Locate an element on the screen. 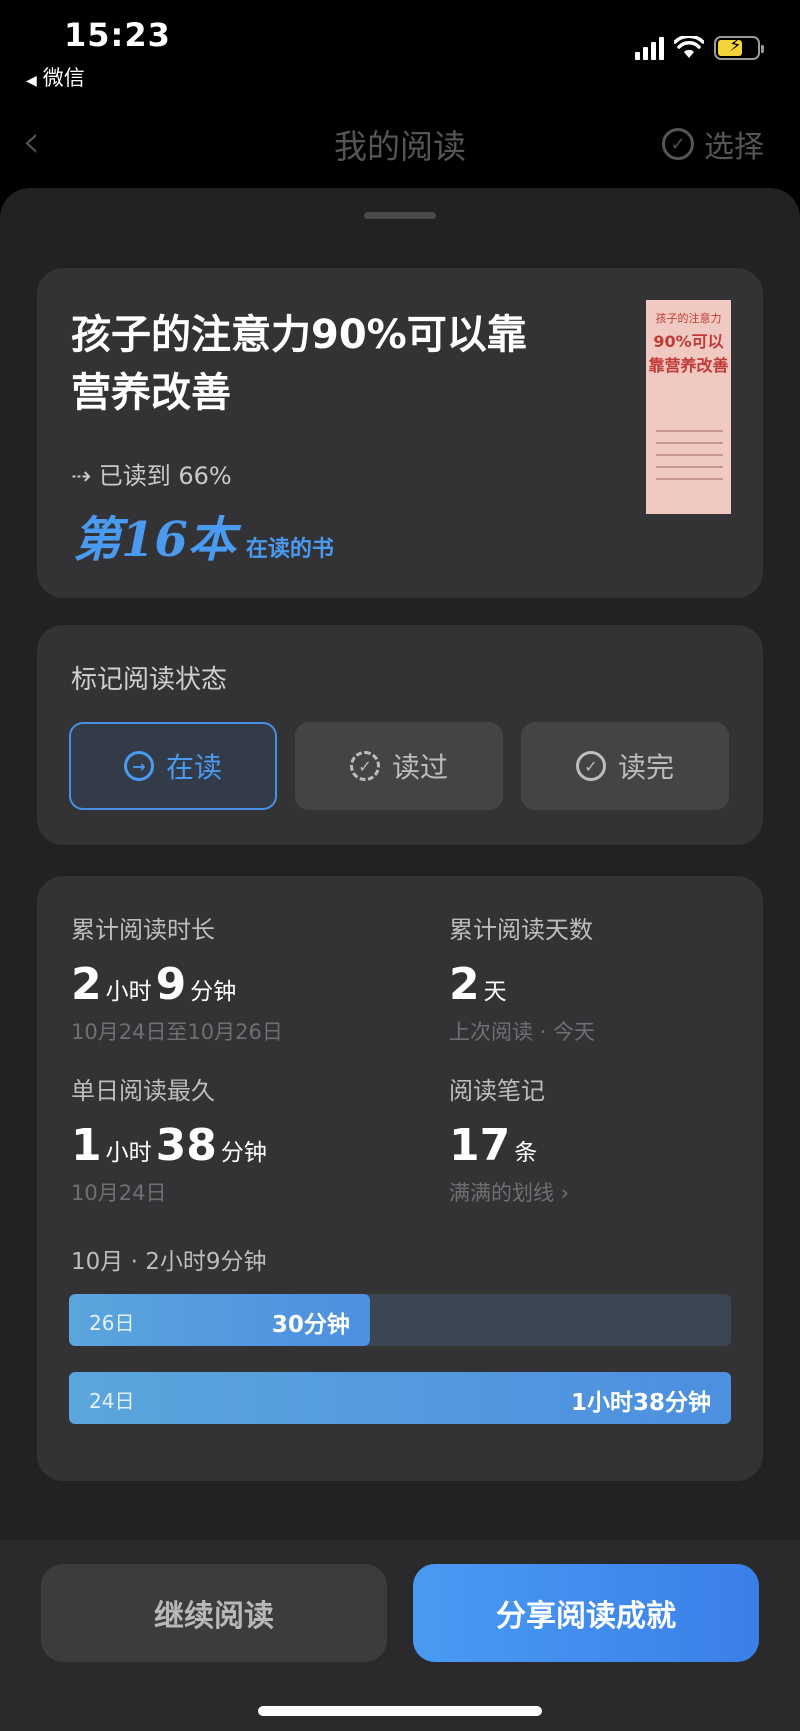  stat-total-days: 累计阅读天数 2天 上次阅读 · 今天 is located at coordinates (522, 978).